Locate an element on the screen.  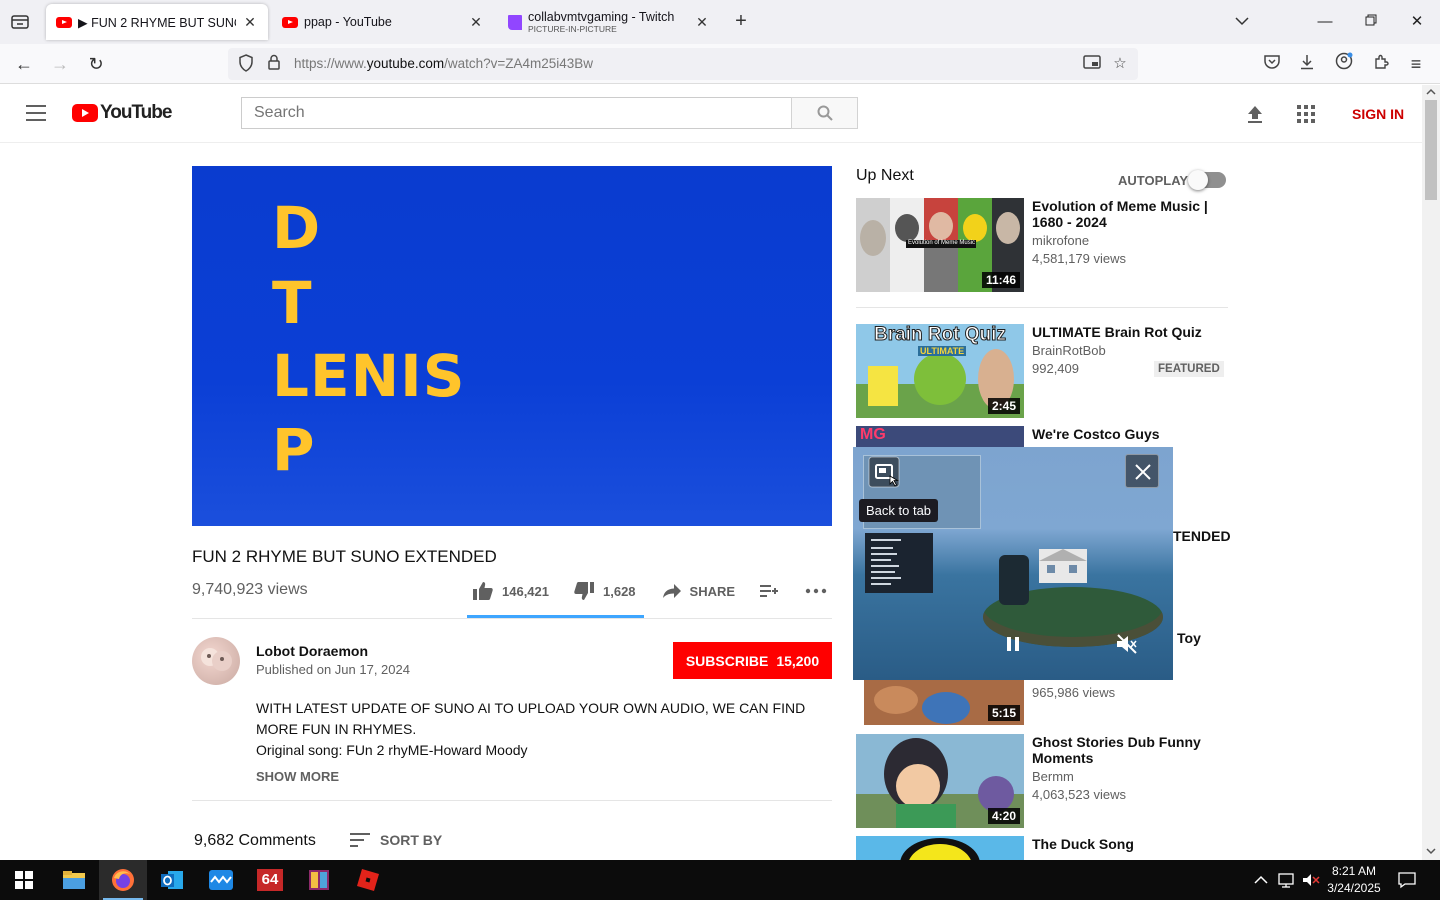
video-title: The Duck Song is located at coordinates (1127, 844).